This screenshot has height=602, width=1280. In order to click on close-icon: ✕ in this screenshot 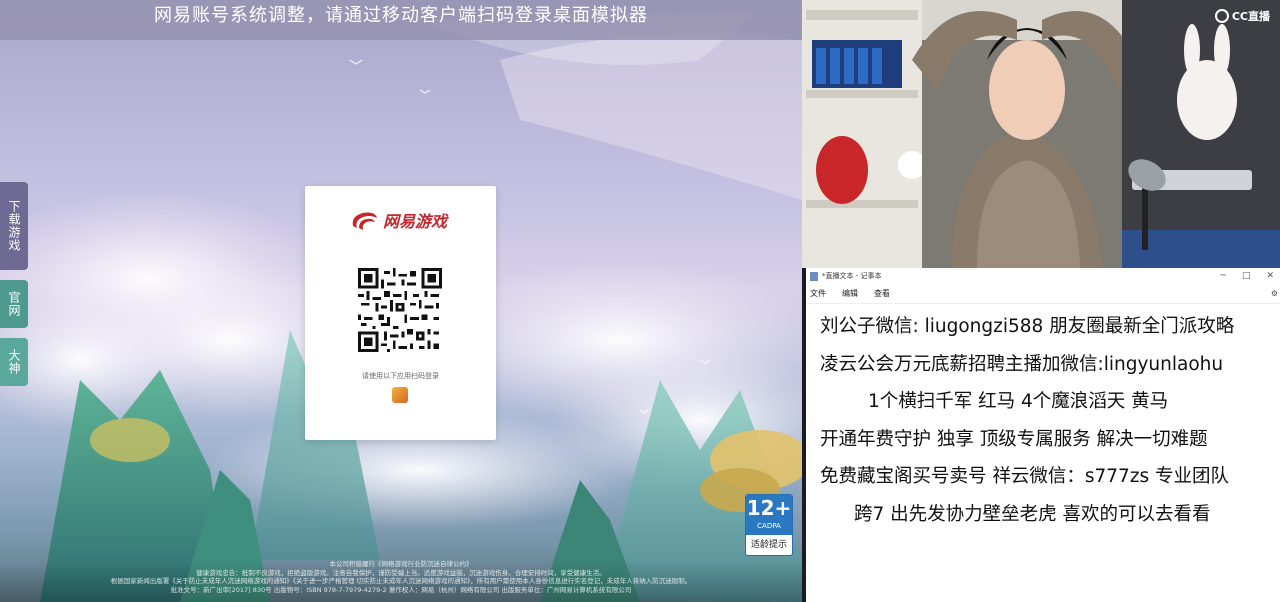, I will do `click(1270, 276)`.